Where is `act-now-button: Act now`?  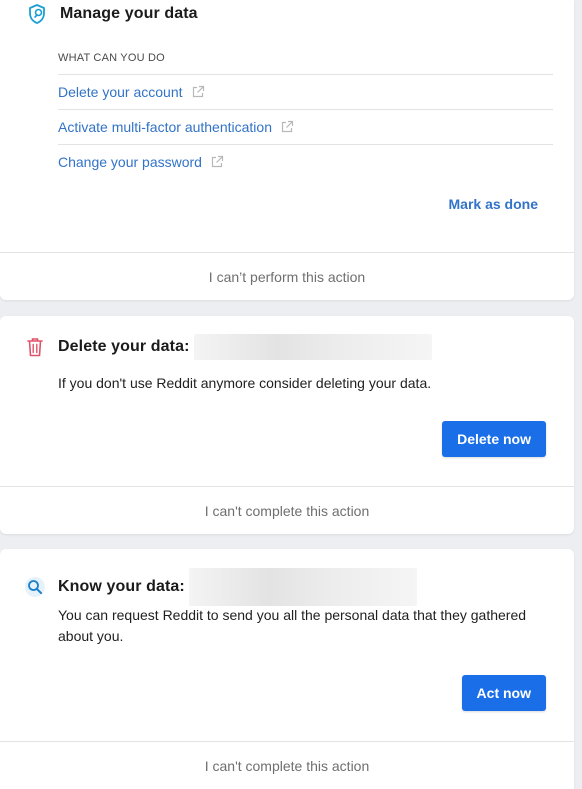
act-now-button: Act now is located at coordinates (503, 693).